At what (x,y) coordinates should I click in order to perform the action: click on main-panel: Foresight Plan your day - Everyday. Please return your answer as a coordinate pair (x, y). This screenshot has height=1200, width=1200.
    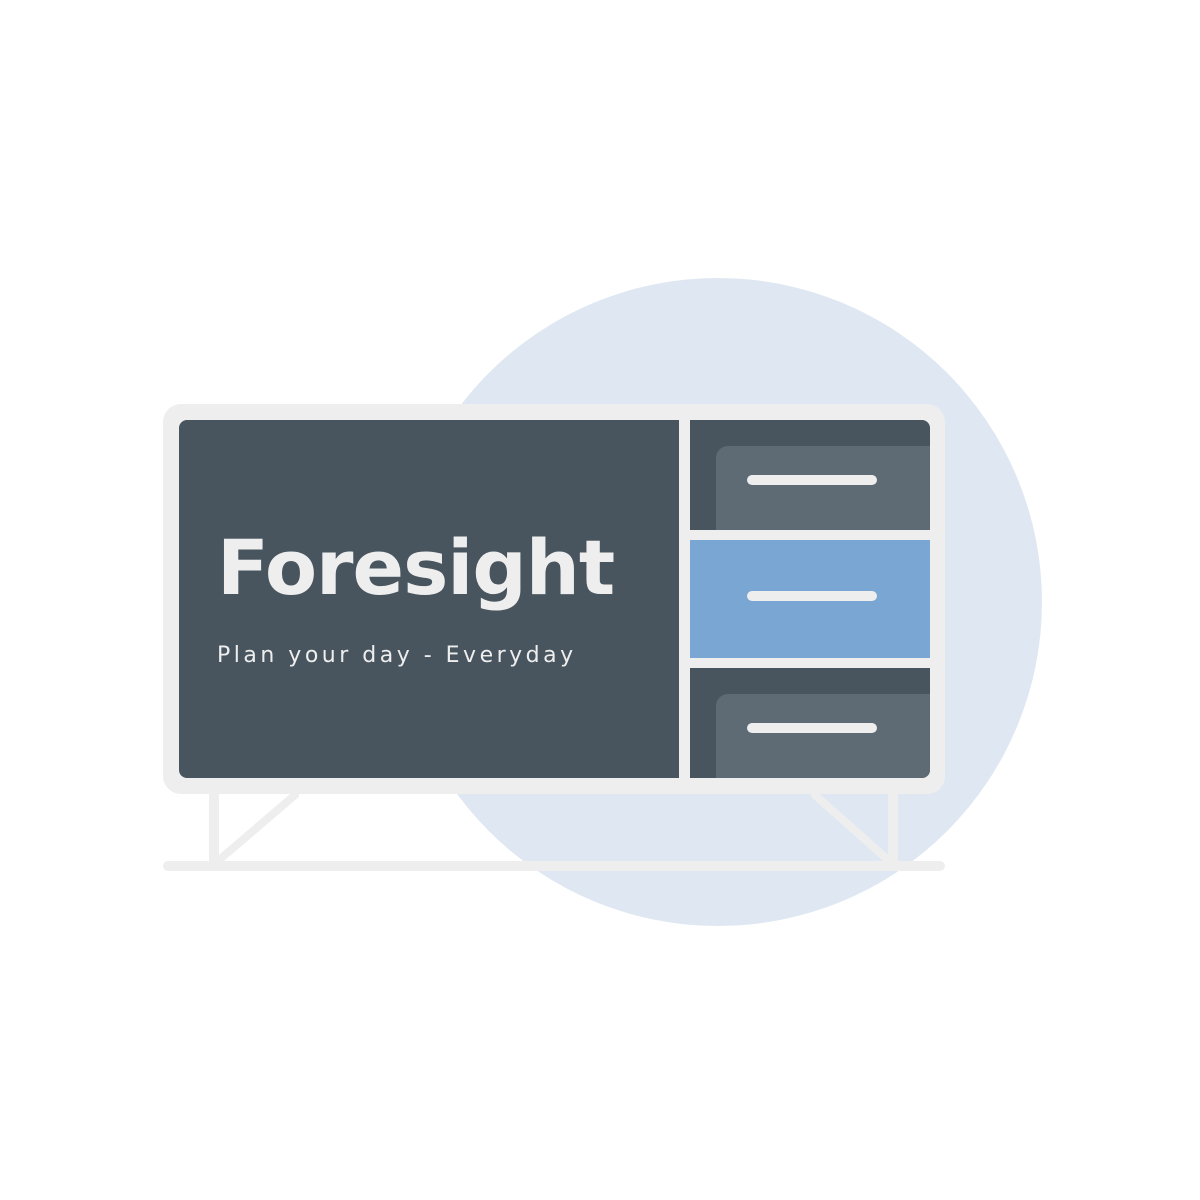
    Looking at the image, I should click on (429, 599).